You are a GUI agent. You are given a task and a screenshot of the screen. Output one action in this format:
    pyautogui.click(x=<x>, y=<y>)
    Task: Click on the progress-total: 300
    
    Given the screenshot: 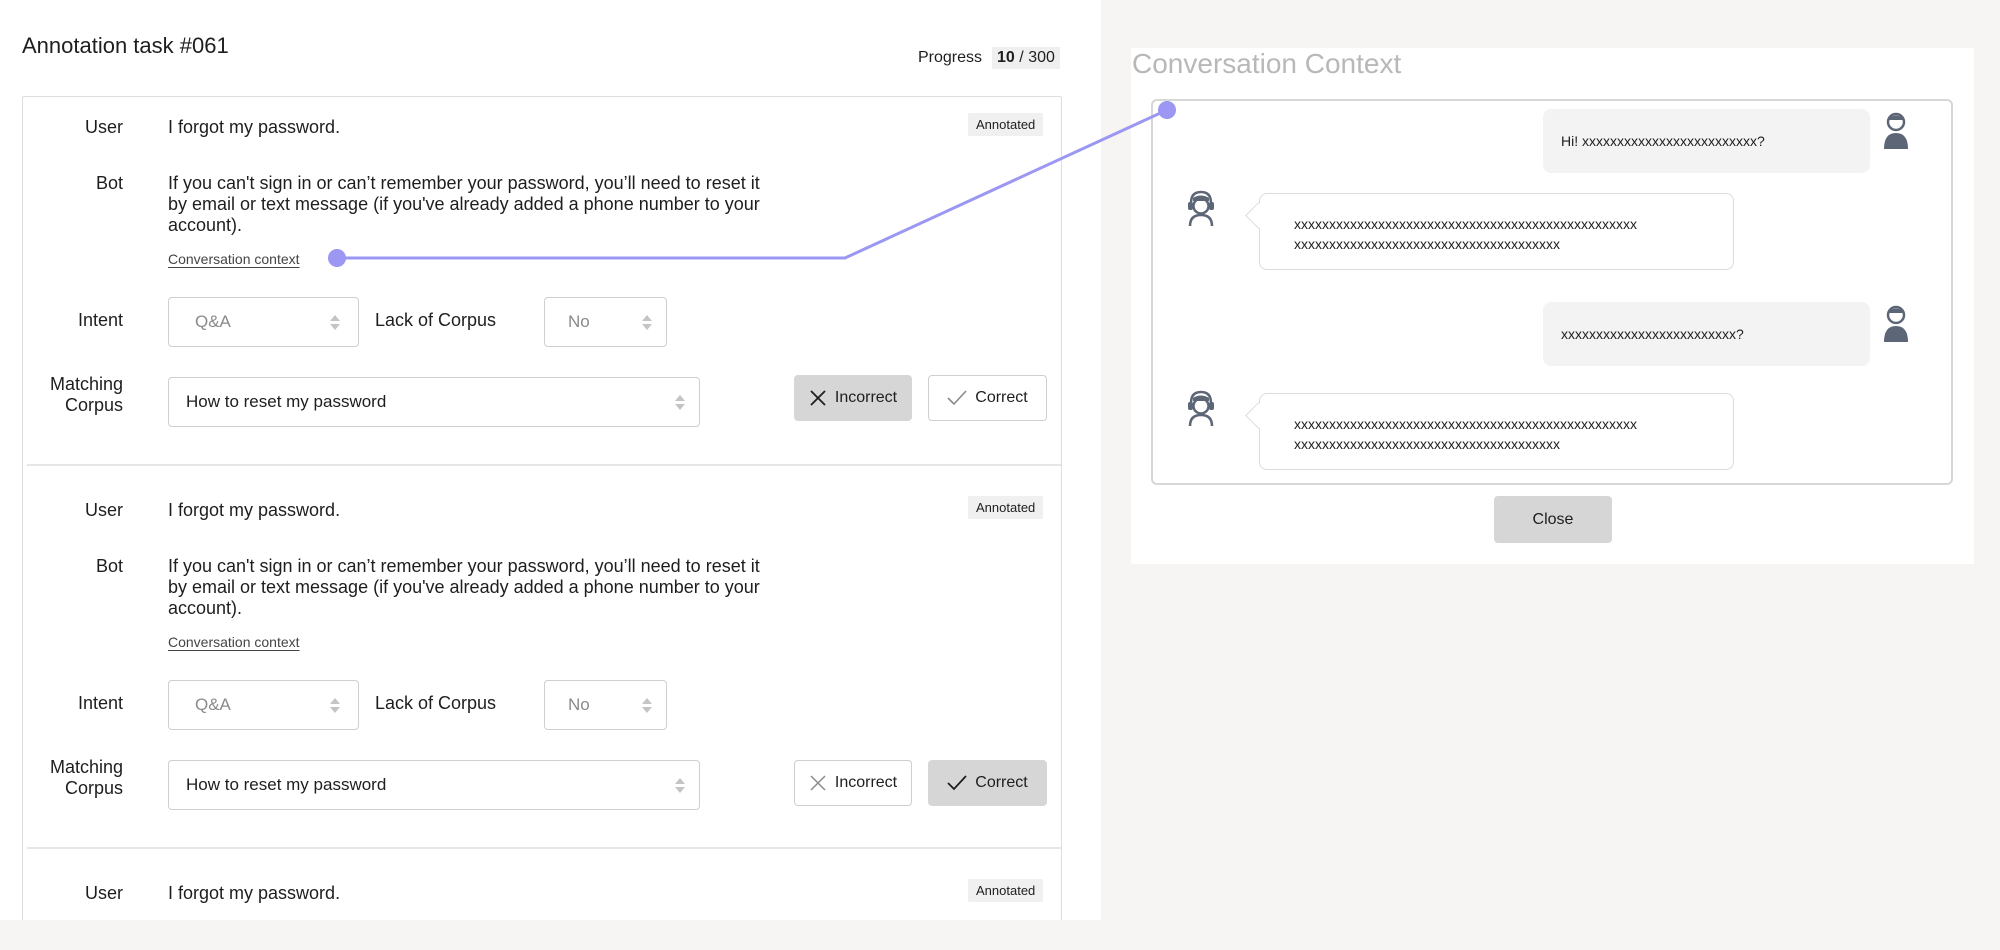 What is the action you would take?
    pyautogui.click(x=1041, y=57)
    